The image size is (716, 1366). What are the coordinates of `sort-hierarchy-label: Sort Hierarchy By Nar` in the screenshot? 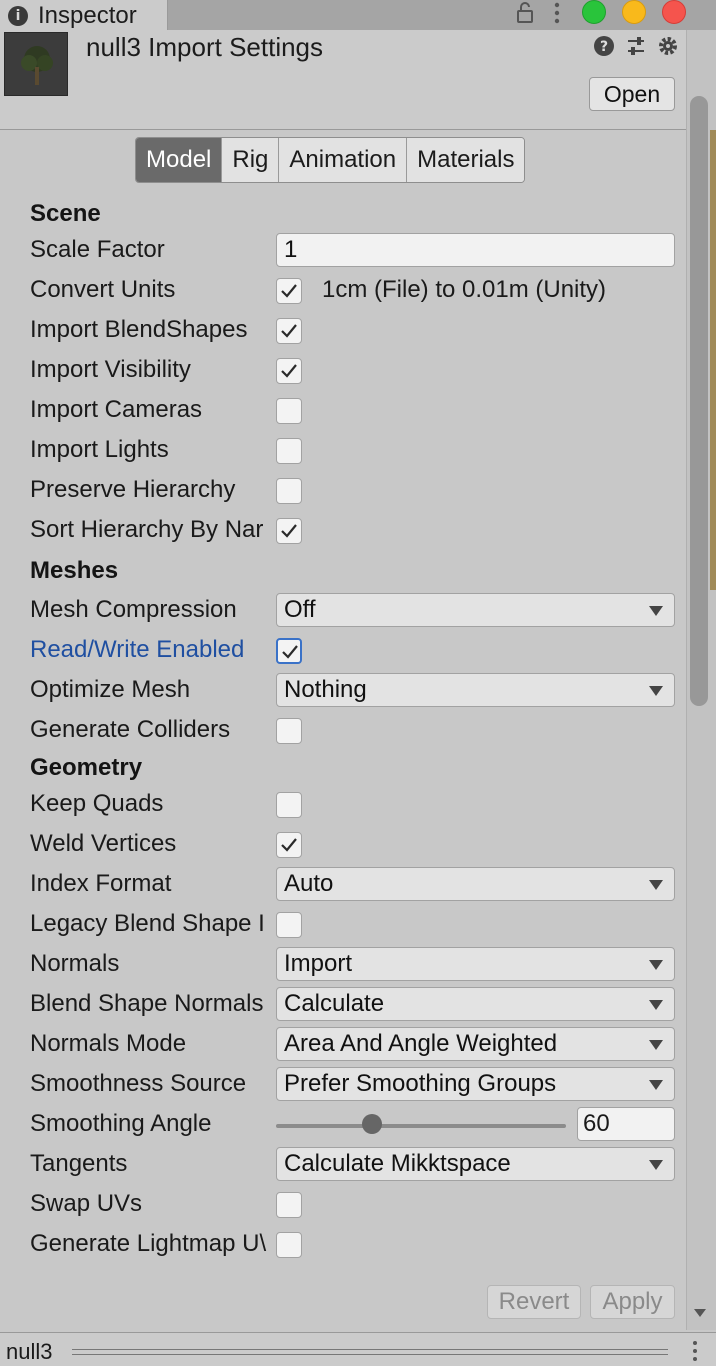 It's located at (147, 529).